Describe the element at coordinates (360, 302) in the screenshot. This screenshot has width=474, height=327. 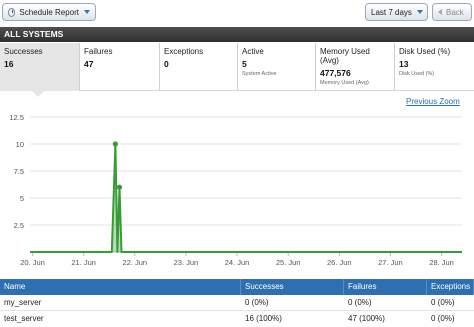
I see `cell-failures: 0 (0%)` at that location.